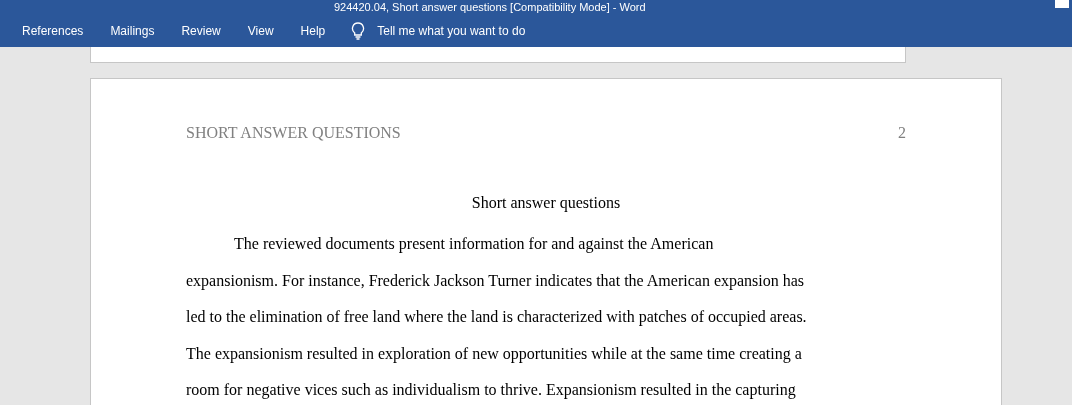 The image size is (1072, 405). I want to click on tell-me-field: Tell me what you want to do, so click(477, 31).